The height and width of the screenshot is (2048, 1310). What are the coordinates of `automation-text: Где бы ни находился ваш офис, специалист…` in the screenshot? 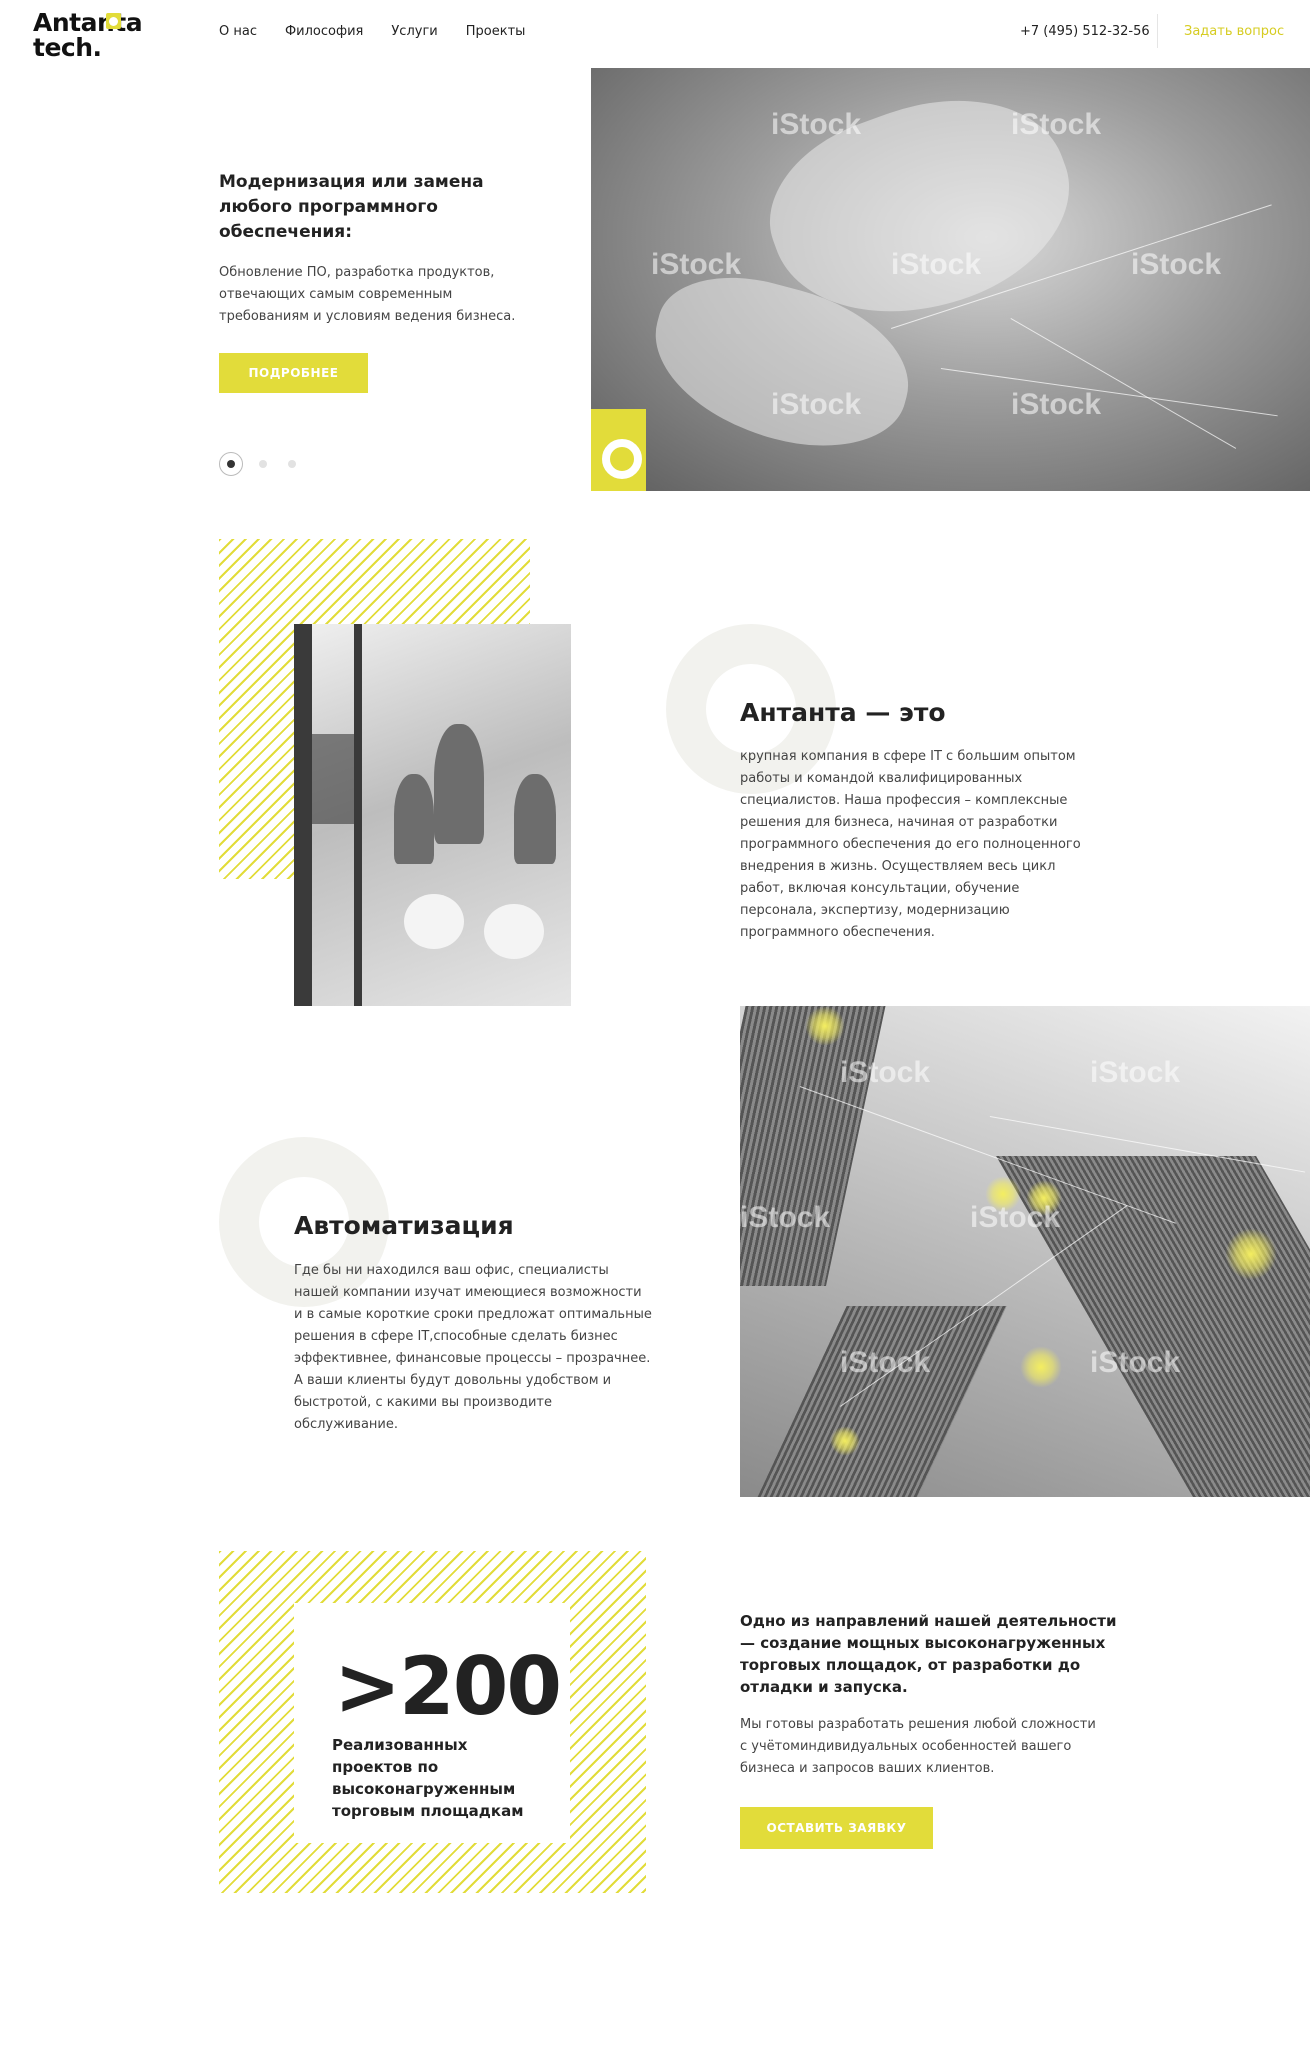 It's located at (473, 1347).